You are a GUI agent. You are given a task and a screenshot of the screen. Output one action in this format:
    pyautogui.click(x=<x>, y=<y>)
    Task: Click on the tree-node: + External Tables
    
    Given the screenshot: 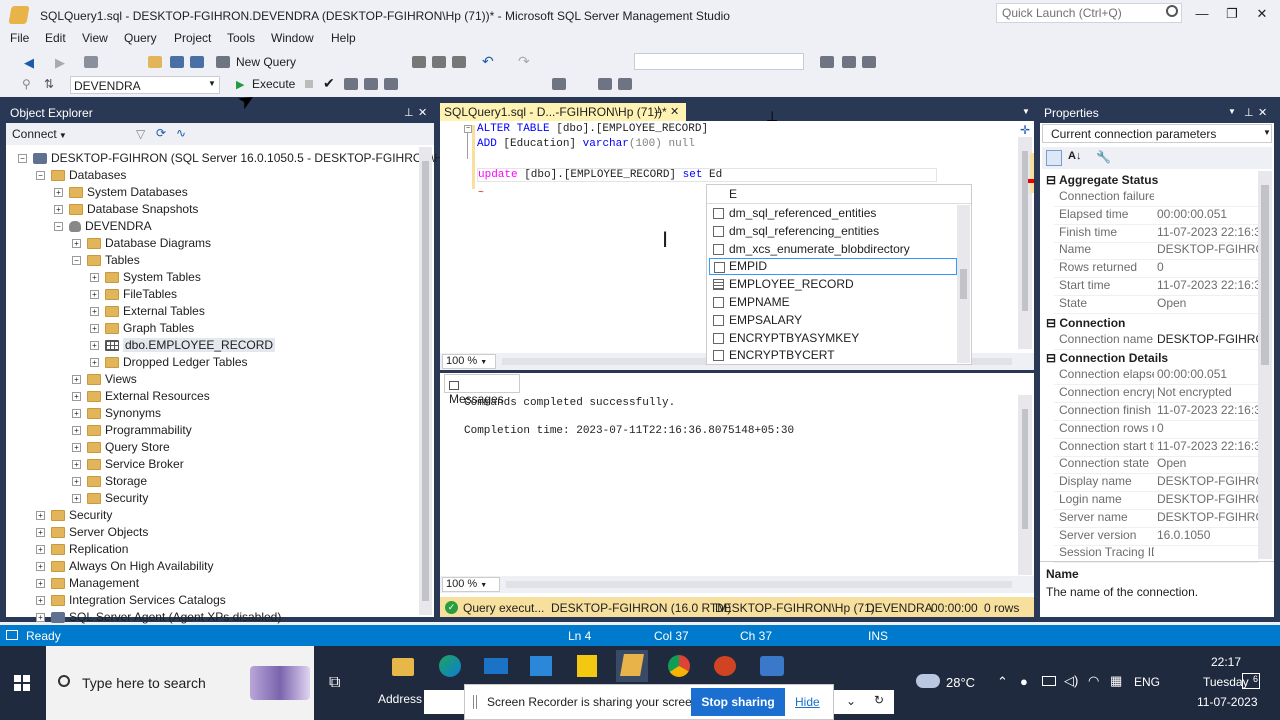 What is the action you would take?
    pyautogui.click(x=147, y=312)
    